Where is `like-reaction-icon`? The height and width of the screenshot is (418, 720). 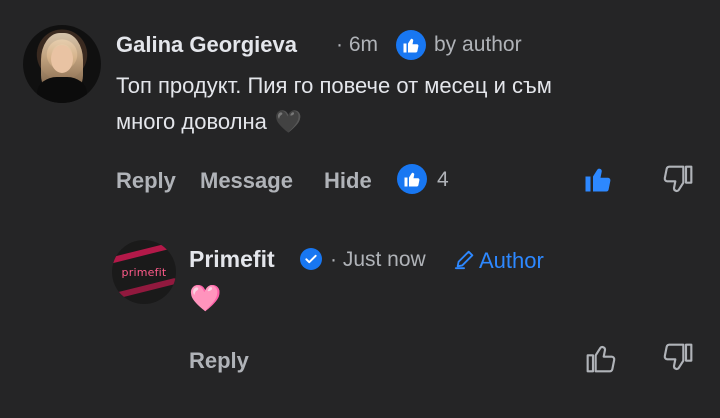
like-reaction-icon is located at coordinates (412, 179).